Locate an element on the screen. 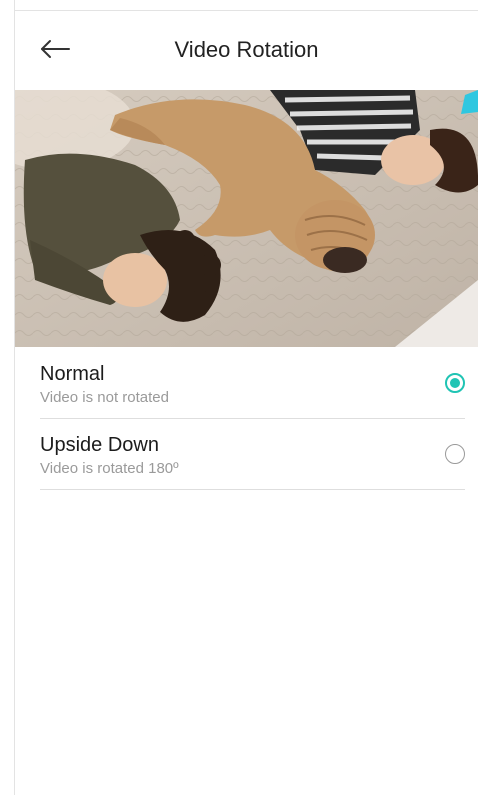 Image resolution: width=478 pixels, height=795 pixels. radio-button-selected is located at coordinates (455, 383).